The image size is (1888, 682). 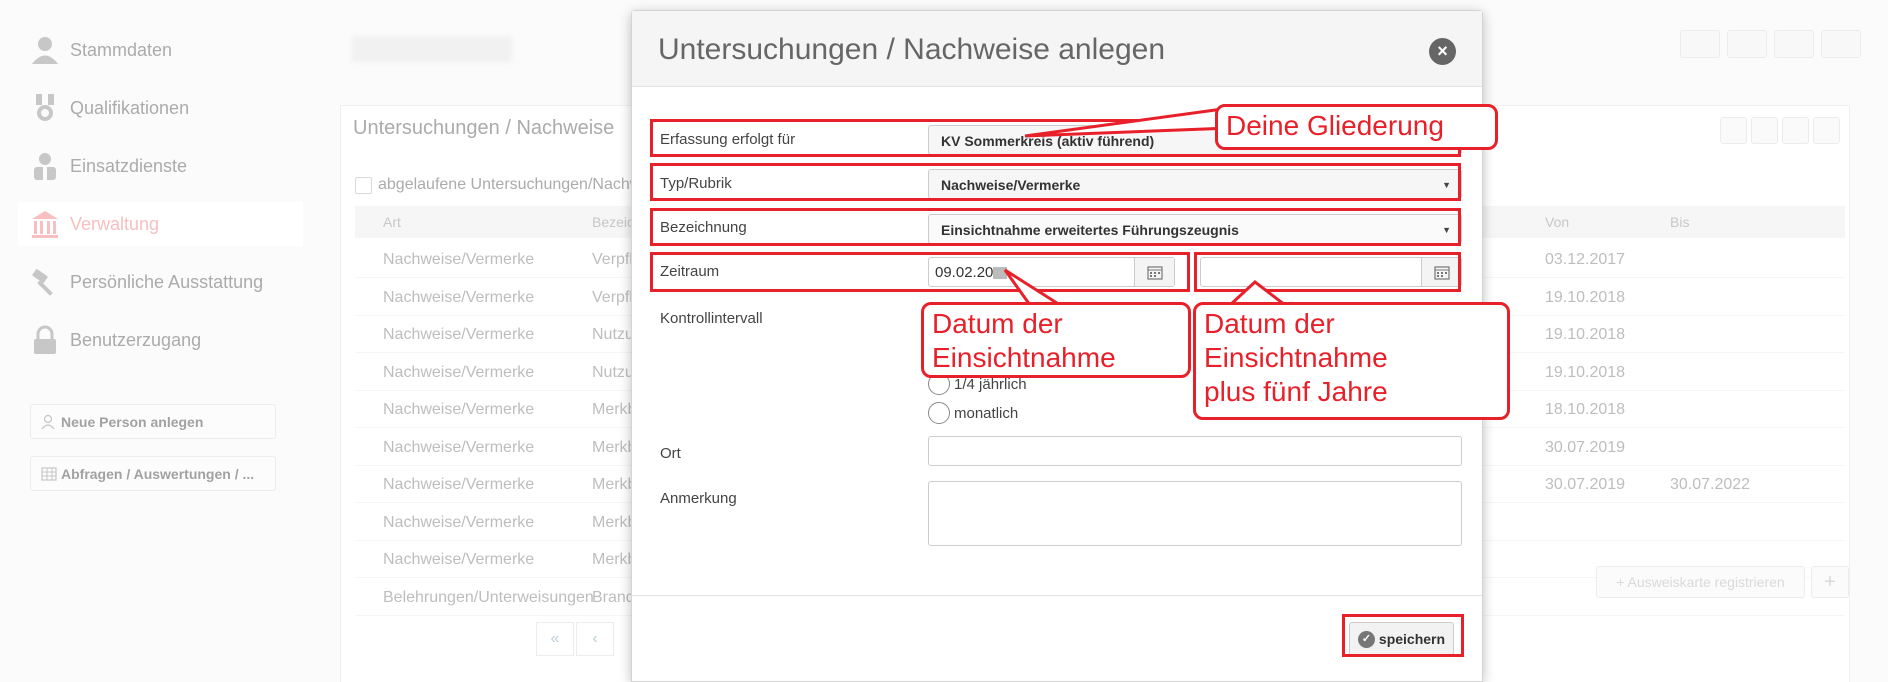 What do you see at coordinates (1024, 357) in the screenshot?
I see `callout-datum-line: Einsichtnahme` at bounding box center [1024, 357].